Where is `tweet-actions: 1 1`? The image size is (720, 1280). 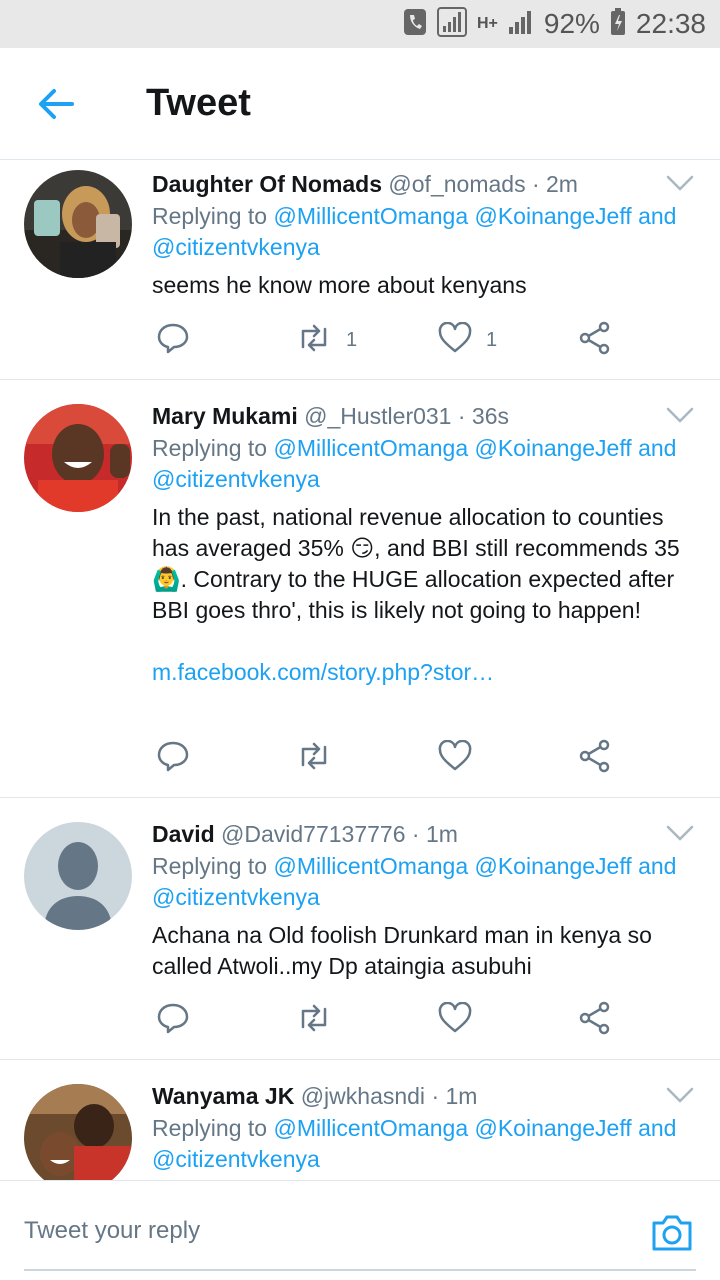
tweet-actions: 1 1 is located at coordinates (392, 340).